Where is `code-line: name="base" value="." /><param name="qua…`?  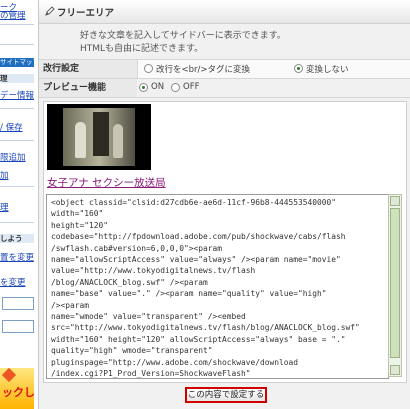
code-line: name="base" value="." /><param name="qua… is located at coordinates (189, 294).